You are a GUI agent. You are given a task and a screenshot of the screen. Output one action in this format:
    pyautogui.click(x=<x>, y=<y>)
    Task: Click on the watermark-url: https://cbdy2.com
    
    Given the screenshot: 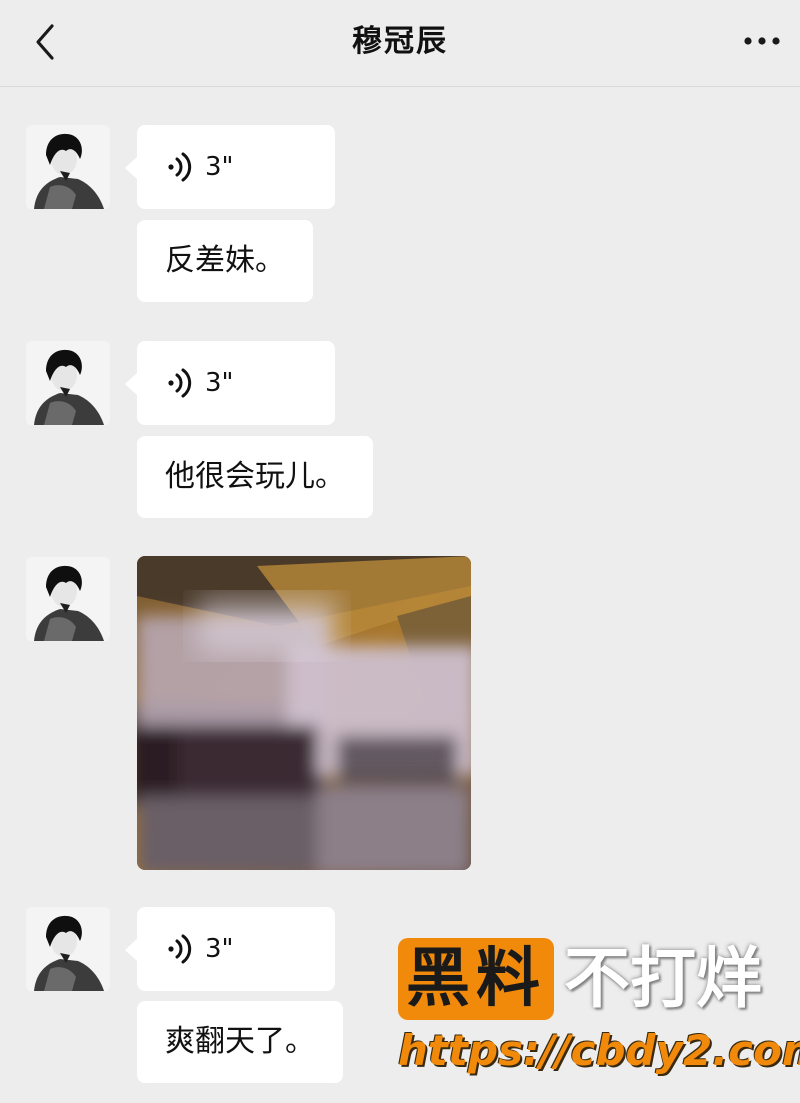 What is the action you would take?
    pyautogui.click(x=599, y=1050)
    